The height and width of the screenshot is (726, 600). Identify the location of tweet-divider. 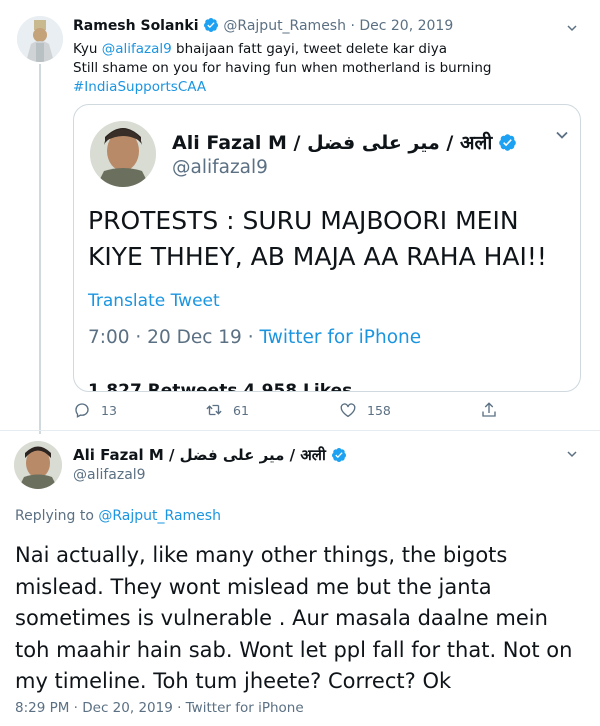
(300, 430).